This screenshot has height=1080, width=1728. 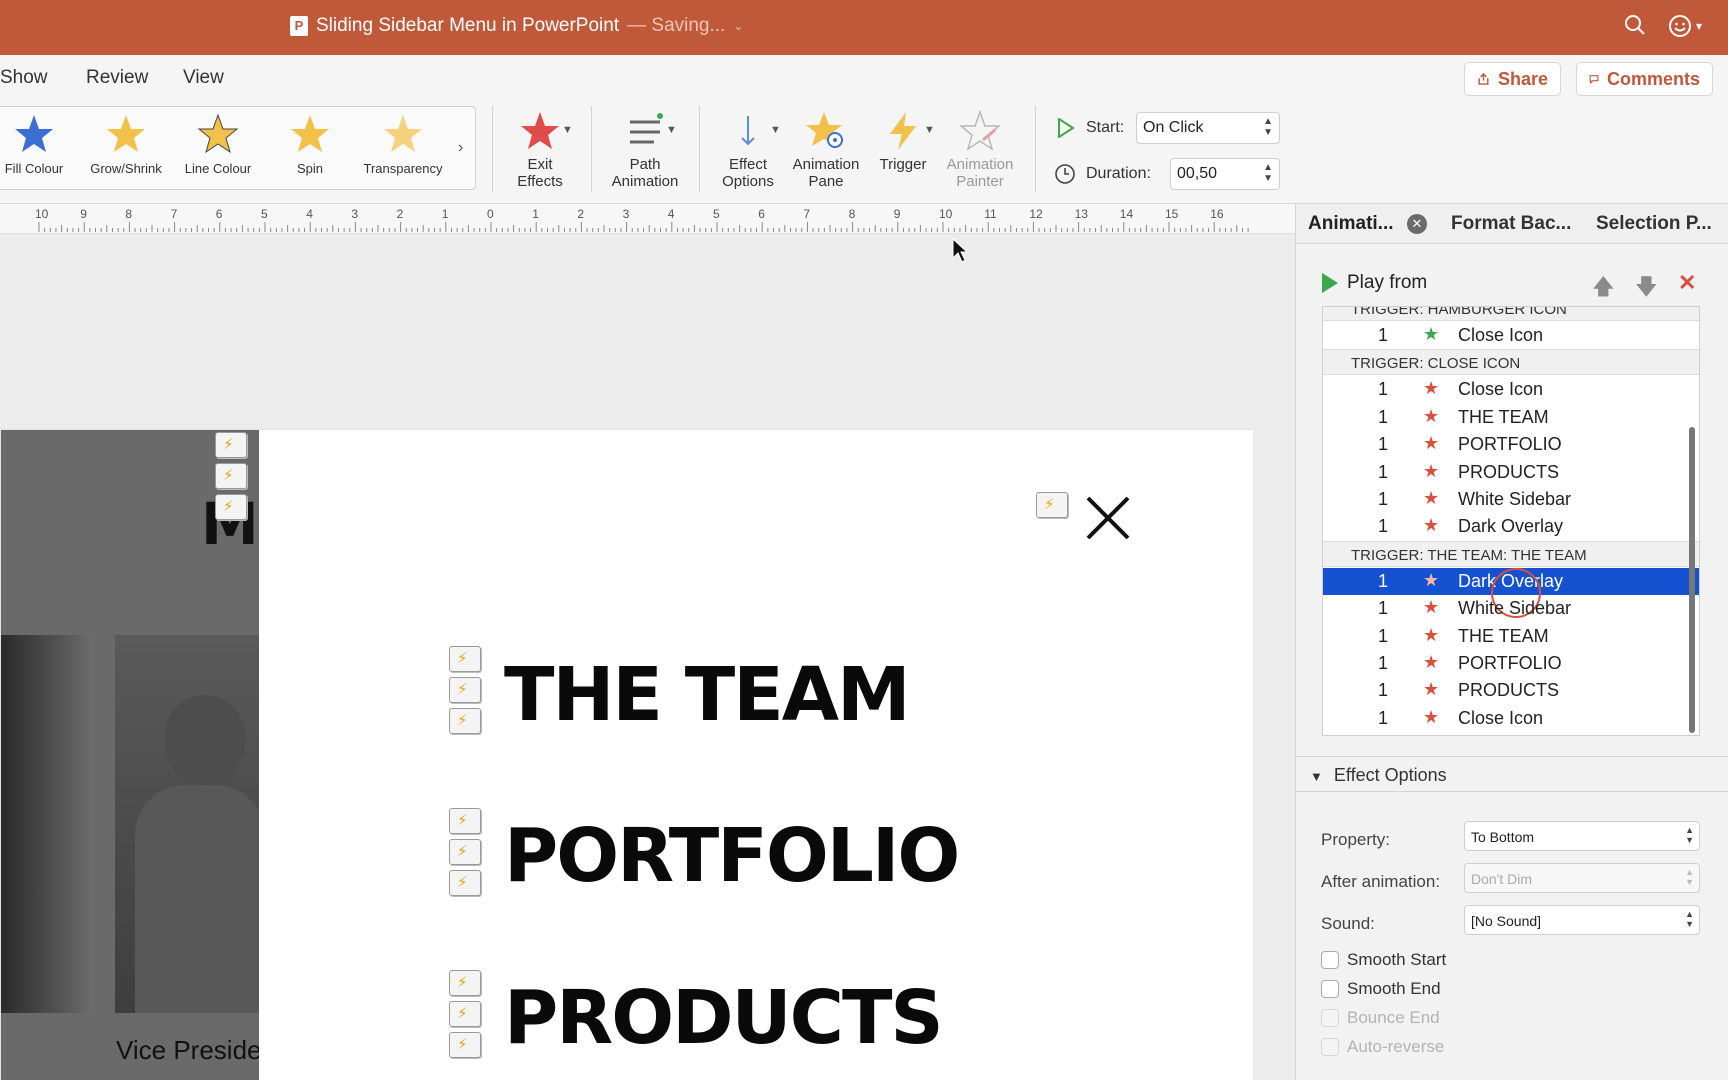 I want to click on exit-star-icon: ★, so click(x=1431, y=444).